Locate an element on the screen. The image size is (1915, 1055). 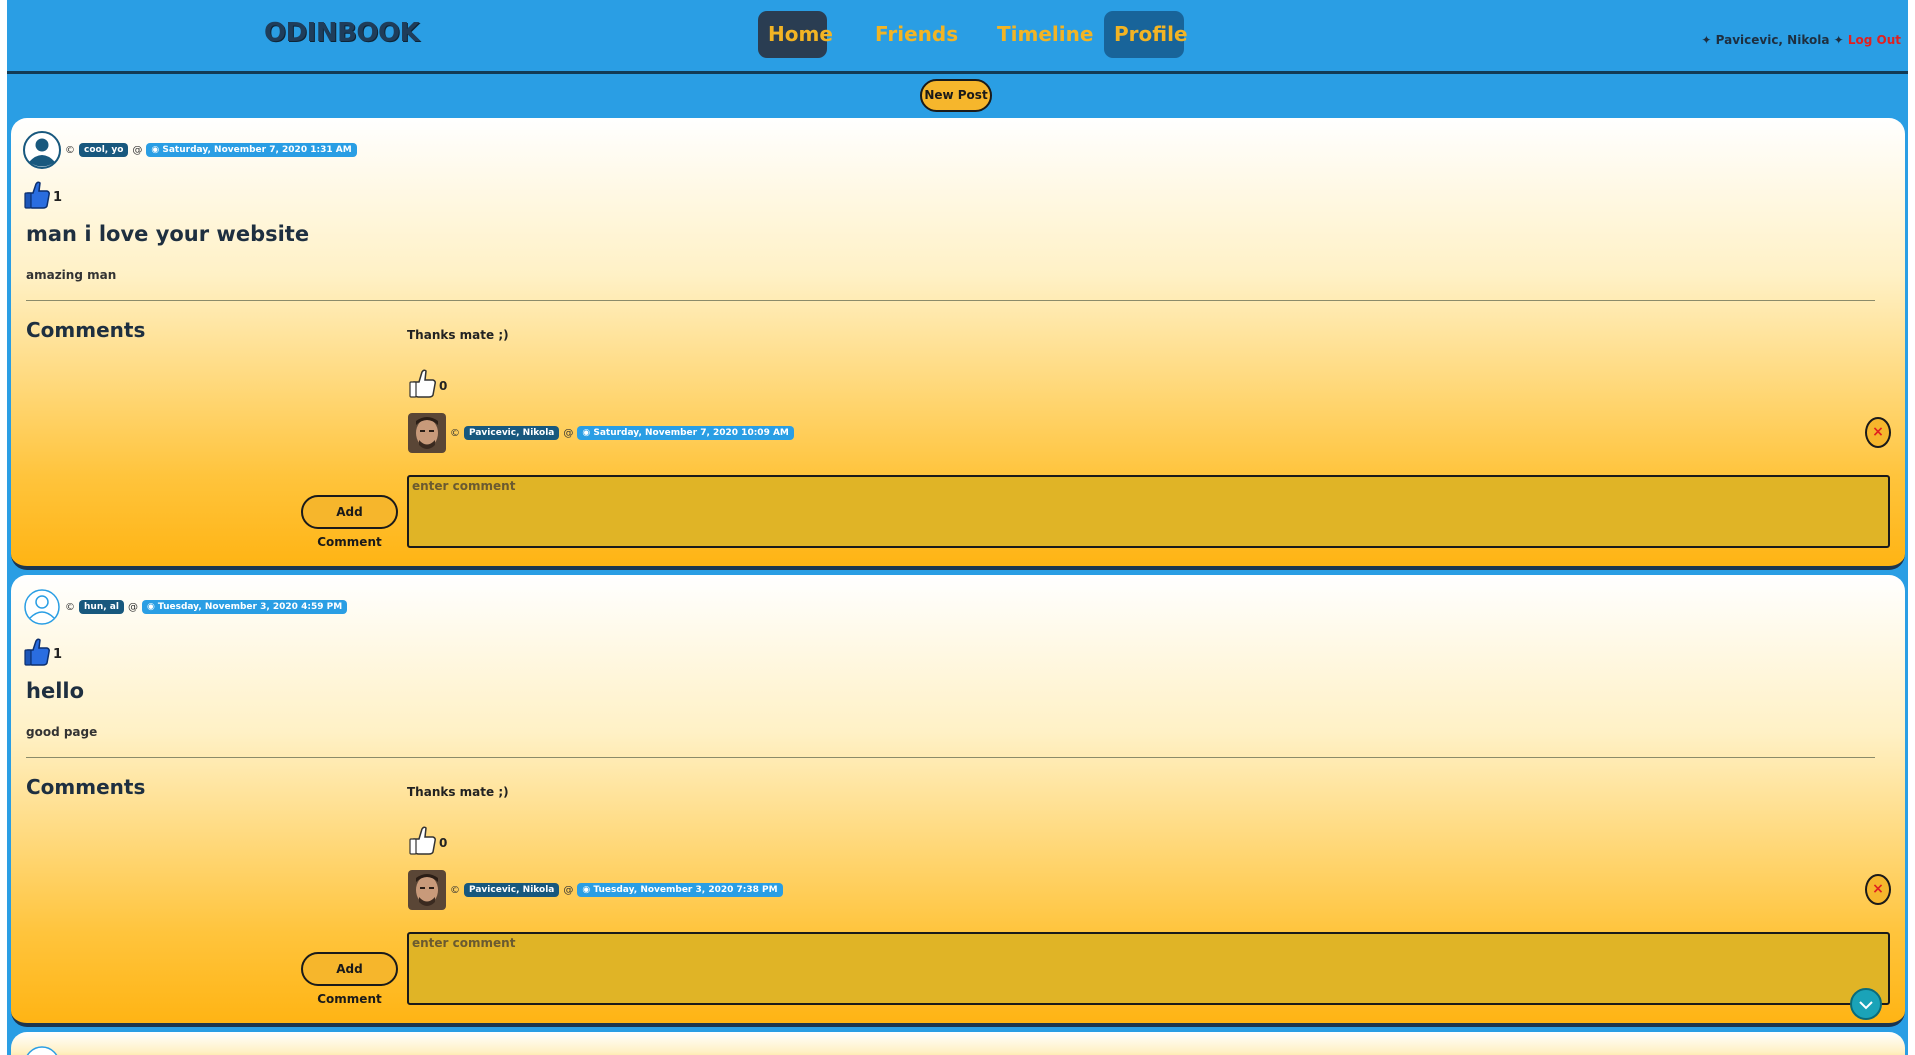
comment-date: ◉ Tuesday, November 3, 2020 7:38 PM is located at coordinates (680, 890).